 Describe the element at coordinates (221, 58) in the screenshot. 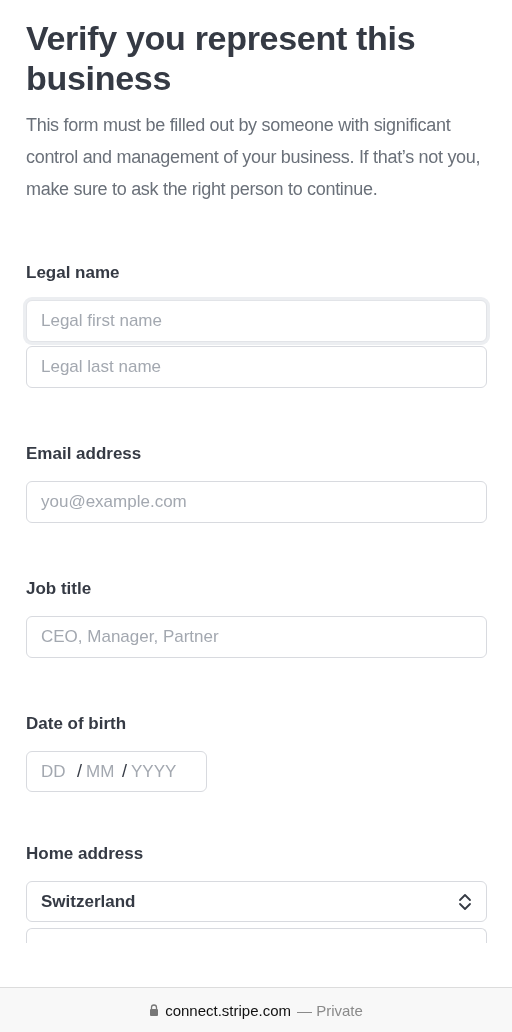

I see `page-title: Verify you represent this business` at that location.